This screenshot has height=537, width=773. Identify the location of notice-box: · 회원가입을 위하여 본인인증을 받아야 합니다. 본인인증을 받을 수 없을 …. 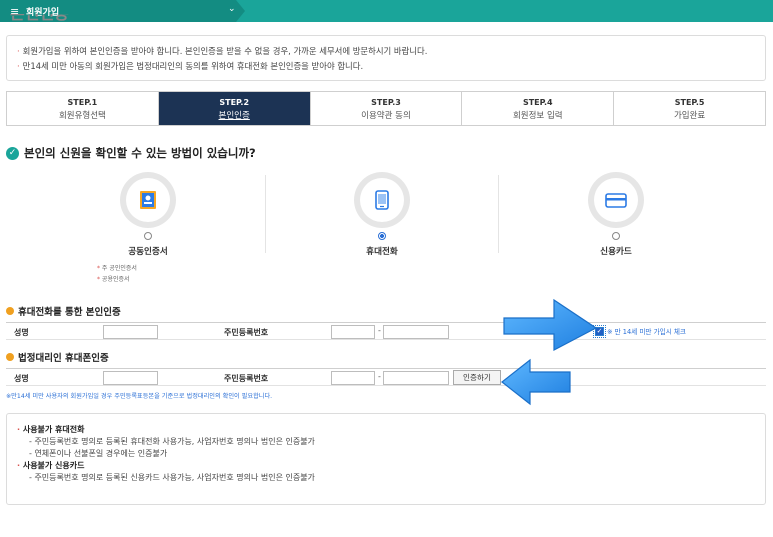
(386, 58).